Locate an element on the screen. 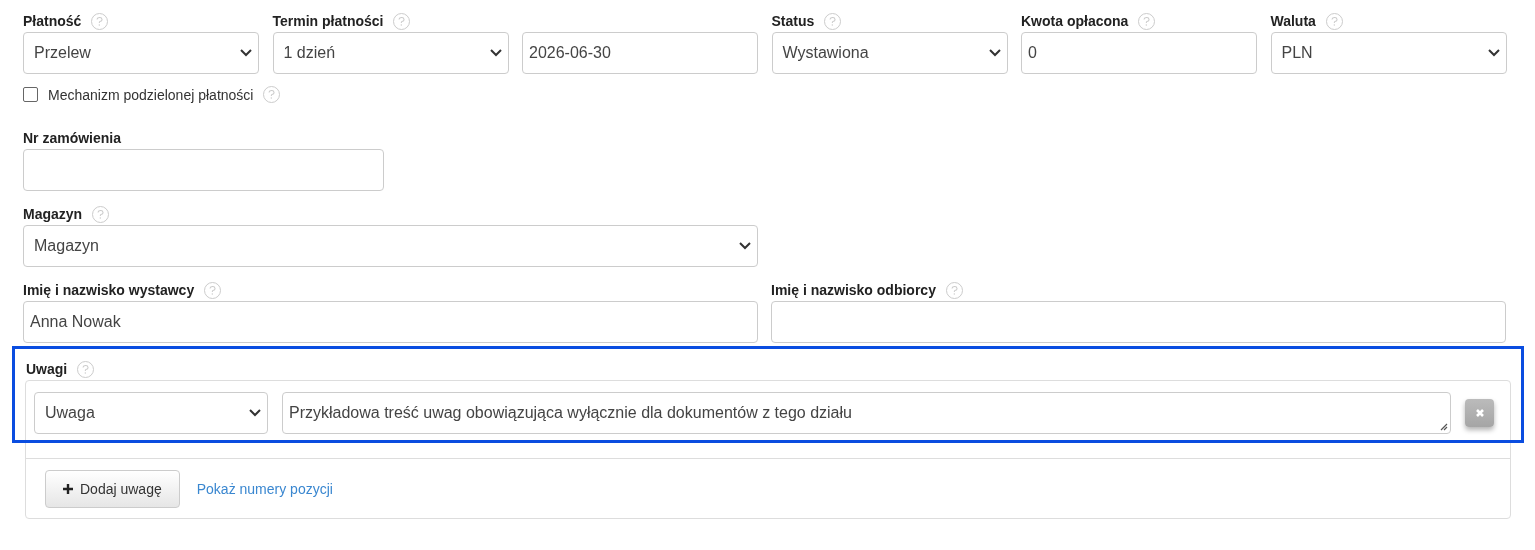  input-field: 2026-06-30 is located at coordinates (640, 53).